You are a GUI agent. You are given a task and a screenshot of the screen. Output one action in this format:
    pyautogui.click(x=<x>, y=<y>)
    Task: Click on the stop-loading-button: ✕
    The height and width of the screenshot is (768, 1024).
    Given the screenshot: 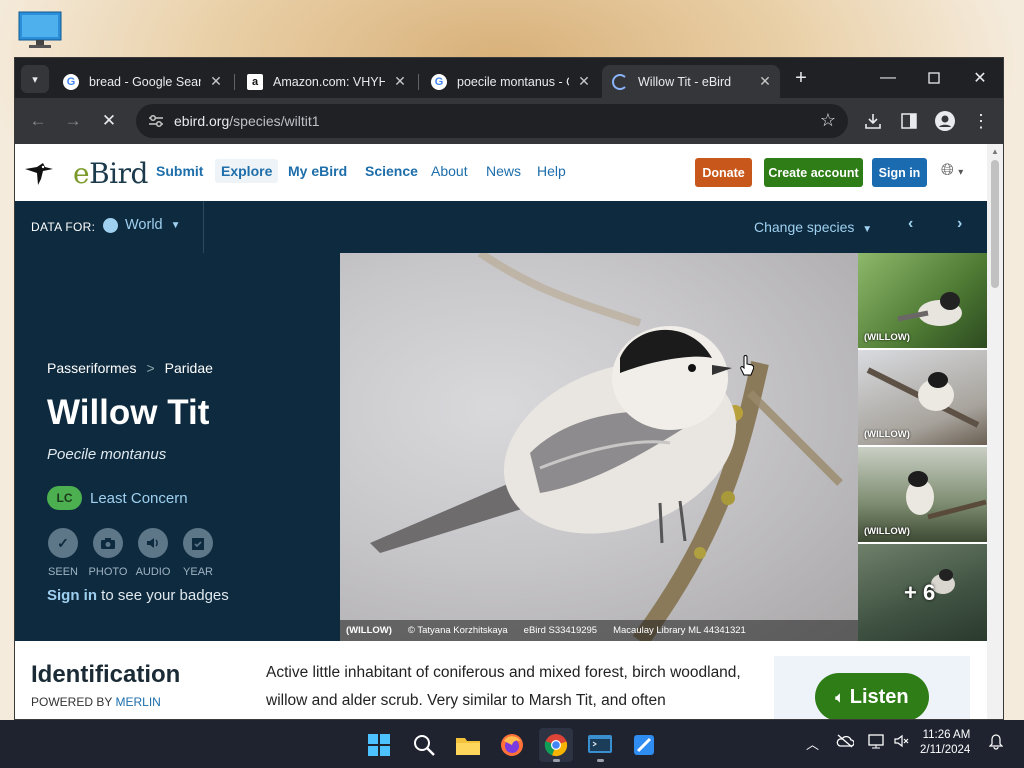 What is the action you would take?
    pyautogui.click(x=109, y=121)
    